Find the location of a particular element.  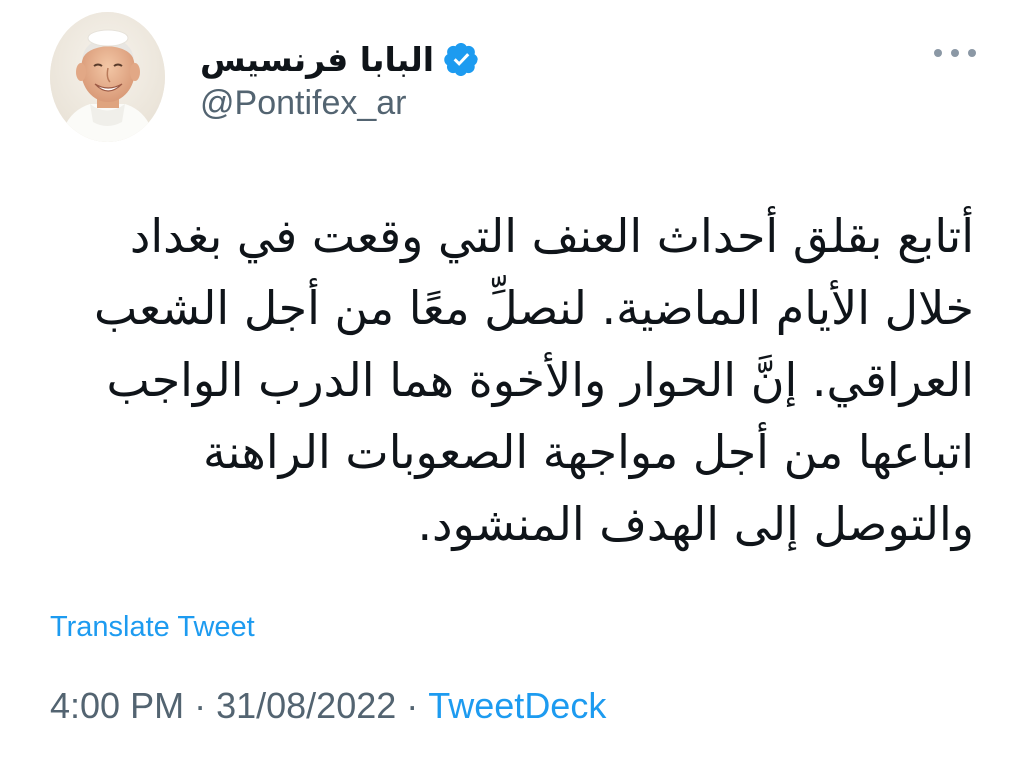

author-handle: @Pontifex_ar is located at coordinates (303, 103).